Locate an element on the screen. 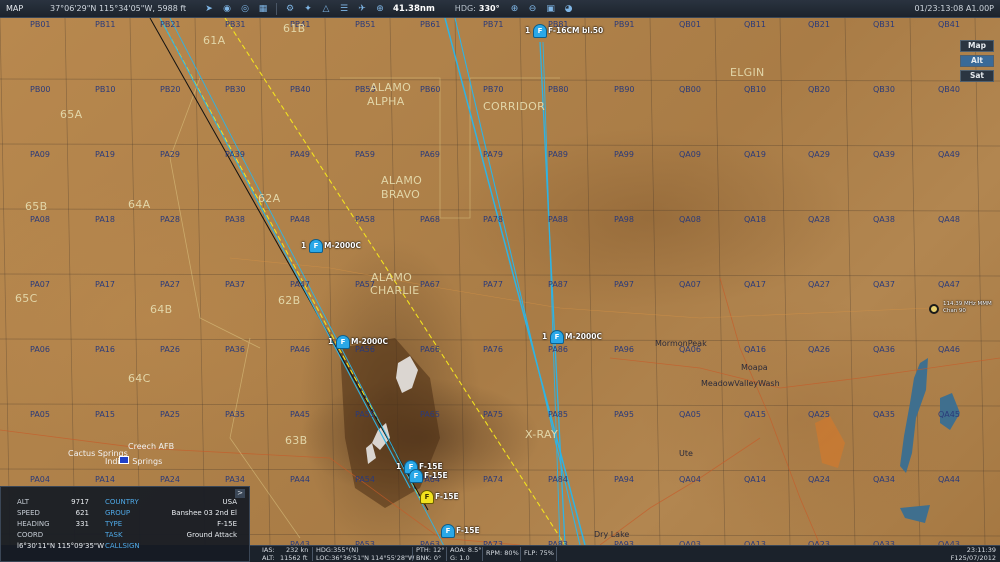 The width and height of the screenshot is (1000, 562). navaid-icon is located at coordinates (934, 309).